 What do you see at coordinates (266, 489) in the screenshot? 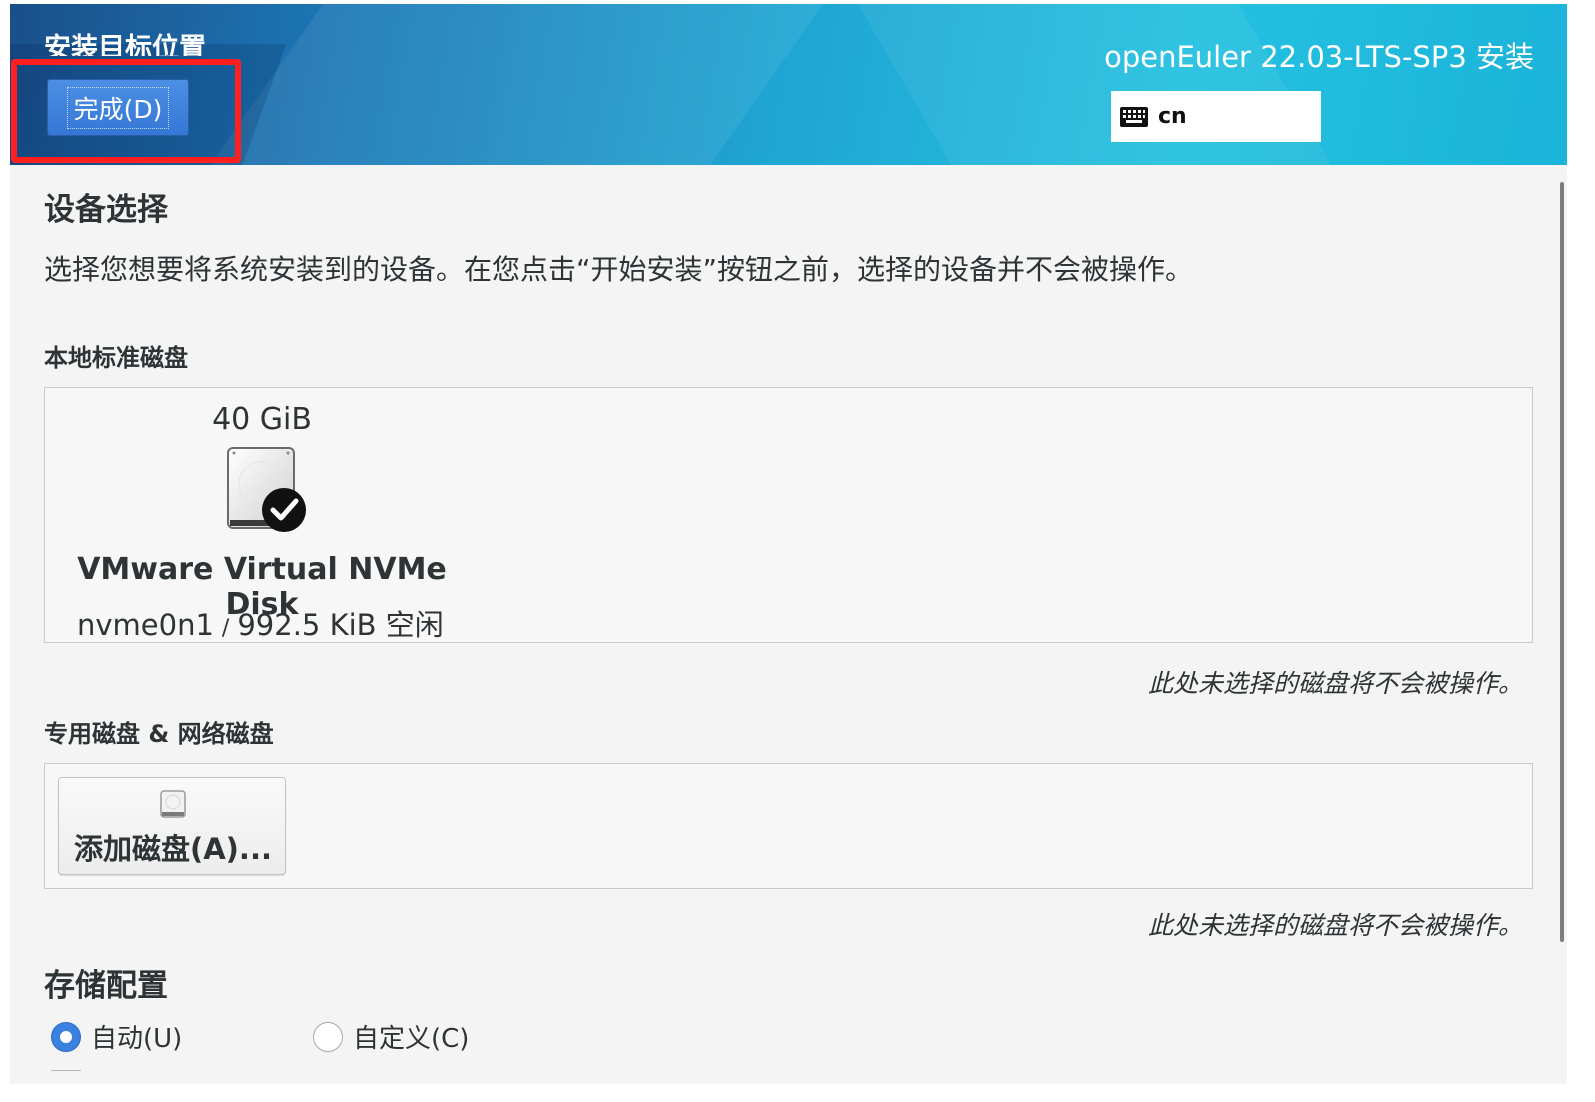
I see `hard-disk-icon` at bounding box center [266, 489].